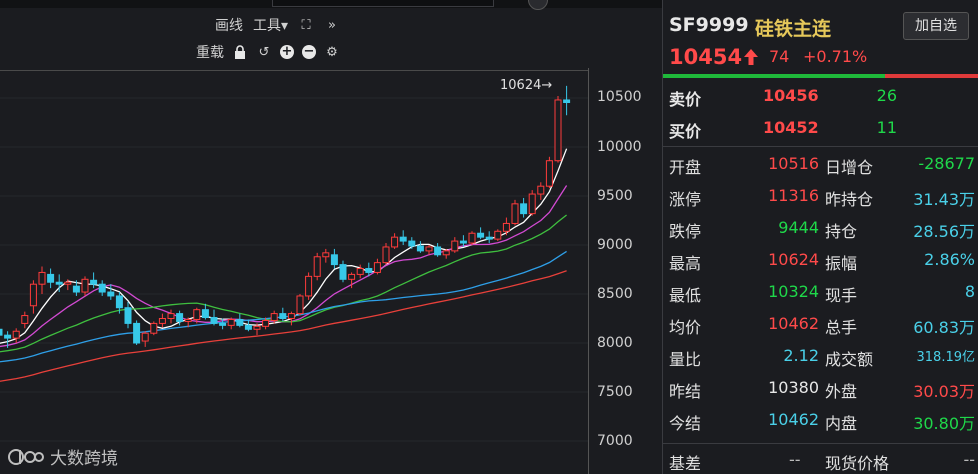  I want to click on quote-right-label: 日增仓, so click(849, 167).